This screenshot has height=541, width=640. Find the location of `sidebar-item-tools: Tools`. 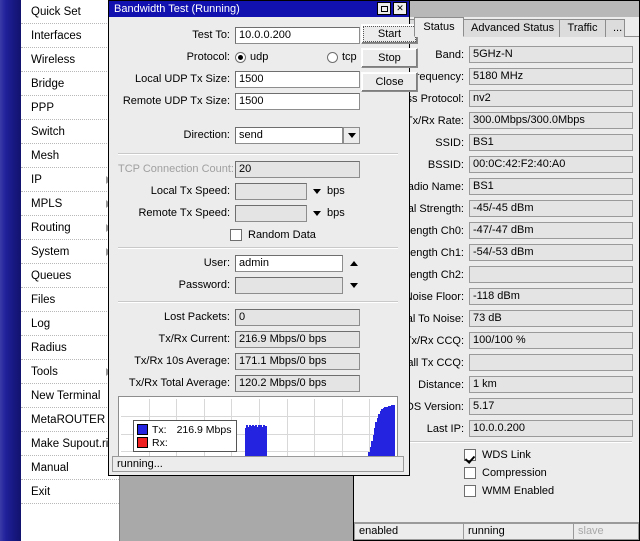

sidebar-item-tools: Tools is located at coordinates (70, 372).